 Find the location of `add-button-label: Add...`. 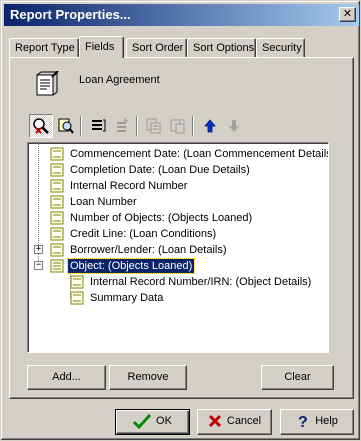

add-button-label: Add... is located at coordinates (66, 377).